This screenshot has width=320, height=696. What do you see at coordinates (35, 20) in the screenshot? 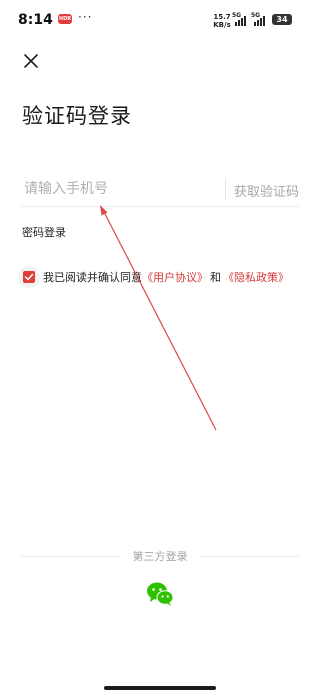
I see `status-time: 8:14` at bounding box center [35, 20].